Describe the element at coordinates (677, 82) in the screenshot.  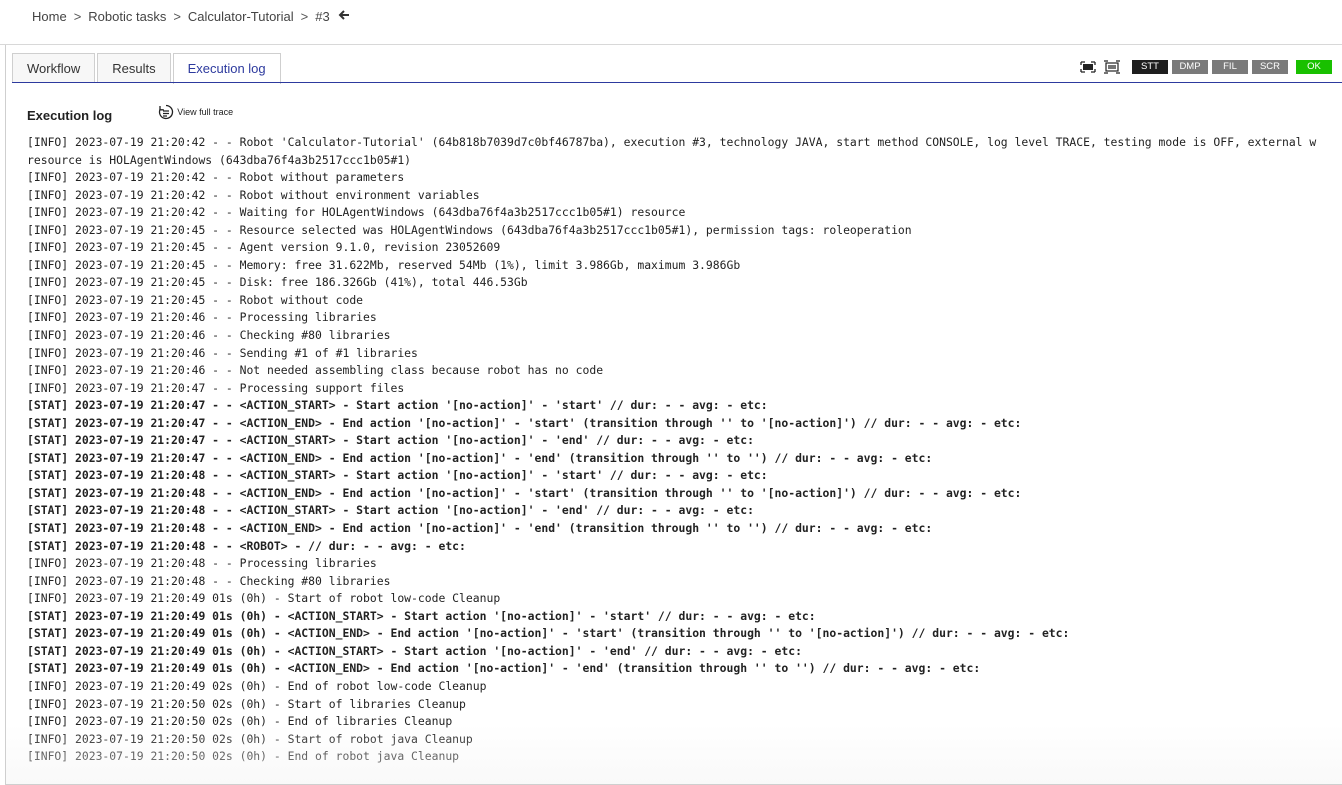
I see `tab-underline` at that location.